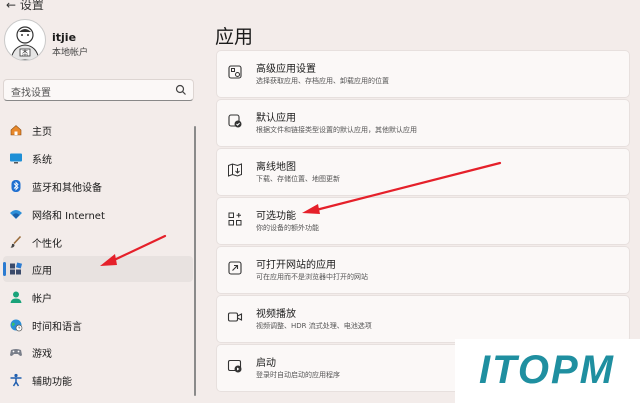 This screenshot has width=640, height=403. What do you see at coordinates (42, 354) in the screenshot?
I see `sidebar-item-label: 游戏` at bounding box center [42, 354].